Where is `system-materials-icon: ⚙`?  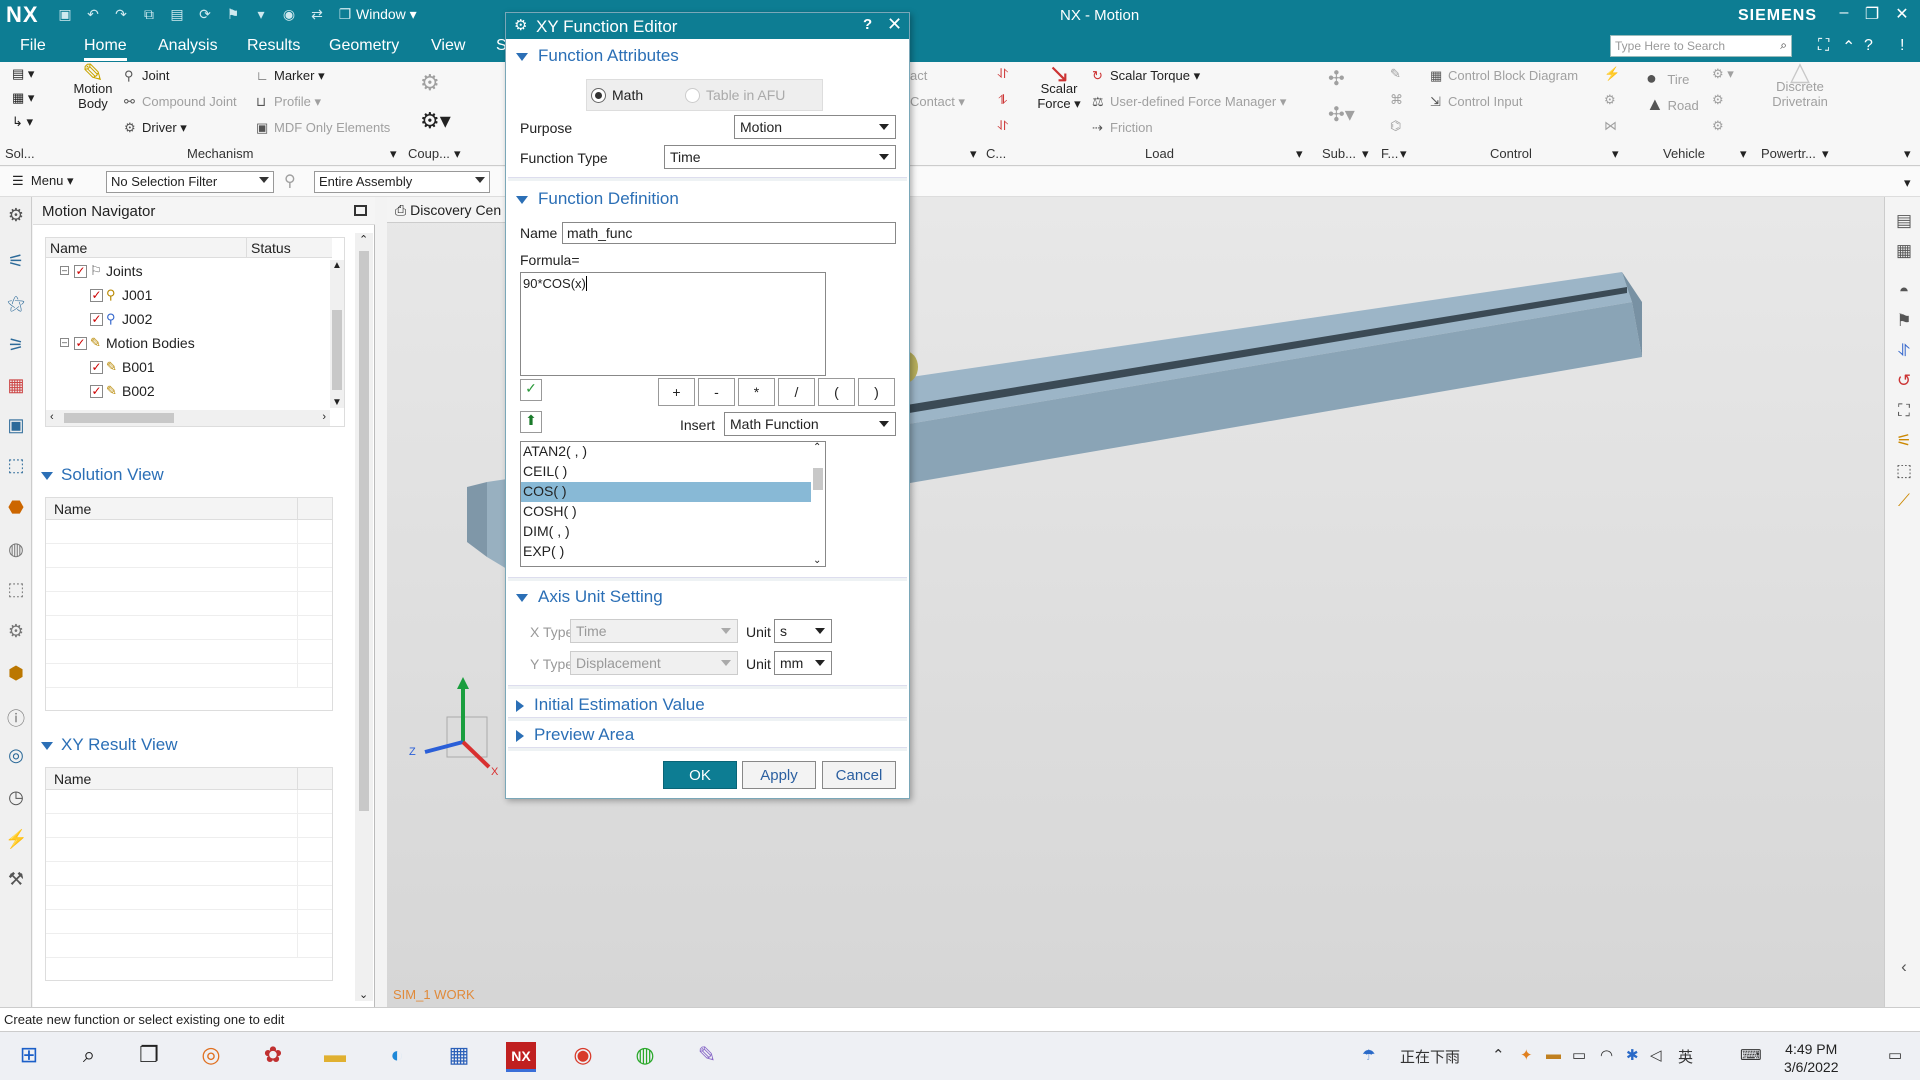
system-materials-icon: ⚙ is located at coordinates (16, 632).